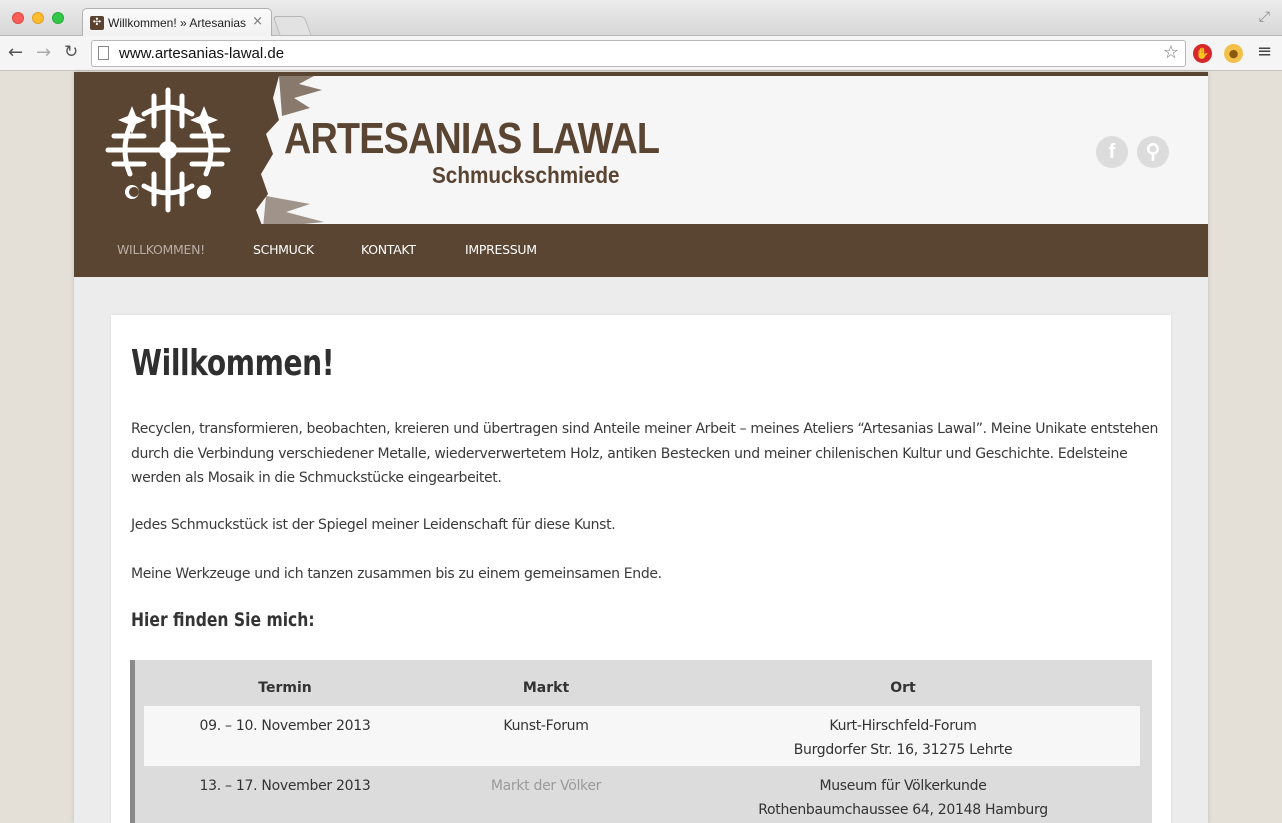 The height and width of the screenshot is (823, 1282). What do you see at coordinates (285, 786) in the screenshot?
I see `cell-termin: 13. – 17. November 2013` at bounding box center [285, 786].